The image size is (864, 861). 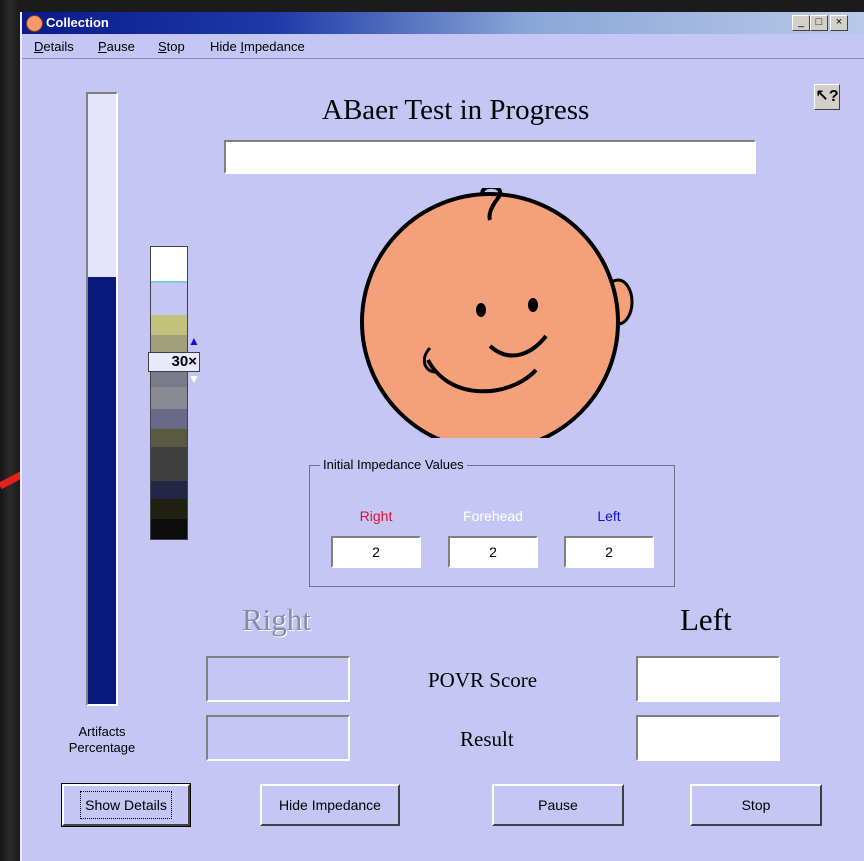 What do you see at coordinates (708, 679) in the screenshot?
I see `left-povr-field` at bounding box center [708, 679].